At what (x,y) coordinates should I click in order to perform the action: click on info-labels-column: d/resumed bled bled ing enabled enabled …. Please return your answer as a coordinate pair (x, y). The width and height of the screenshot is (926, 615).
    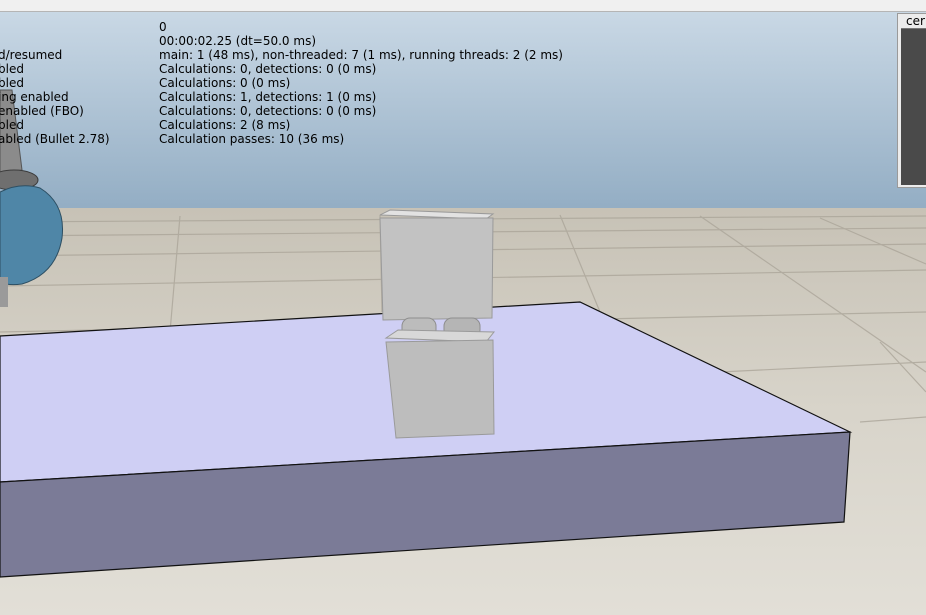
    Looking at the image, I should click on (74, 97).